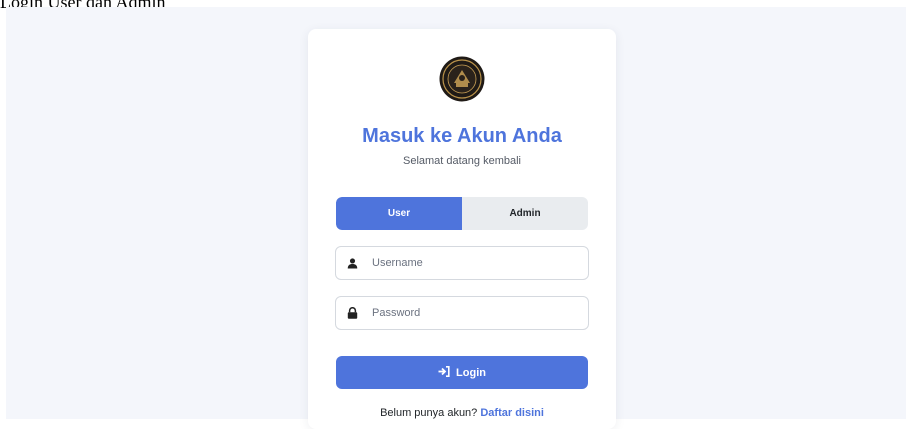  I want to click on user-icon, so click(352, 263).